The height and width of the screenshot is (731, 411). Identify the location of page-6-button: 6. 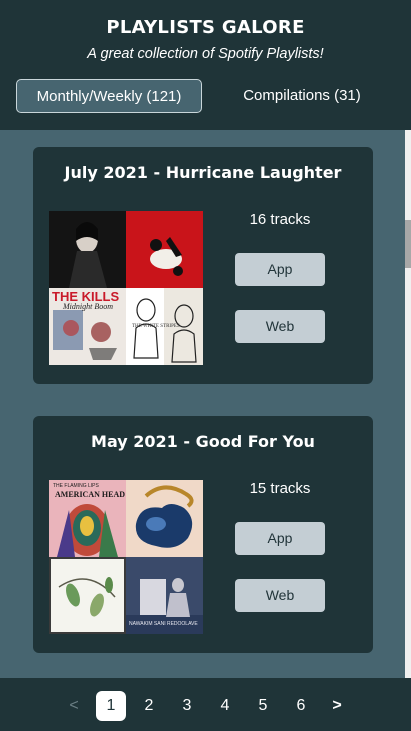
(301, 706).